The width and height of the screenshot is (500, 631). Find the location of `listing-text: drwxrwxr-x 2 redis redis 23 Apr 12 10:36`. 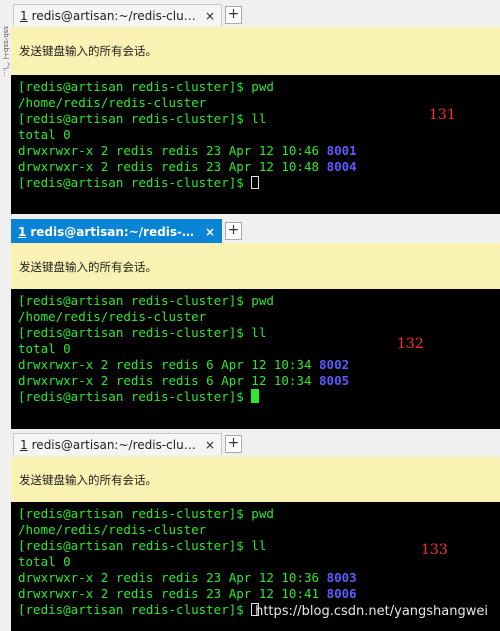

listing-text: drwxrwxr-x 2 redis redis 23 Apr 12 10:36 is located at coordinates (172, 577).